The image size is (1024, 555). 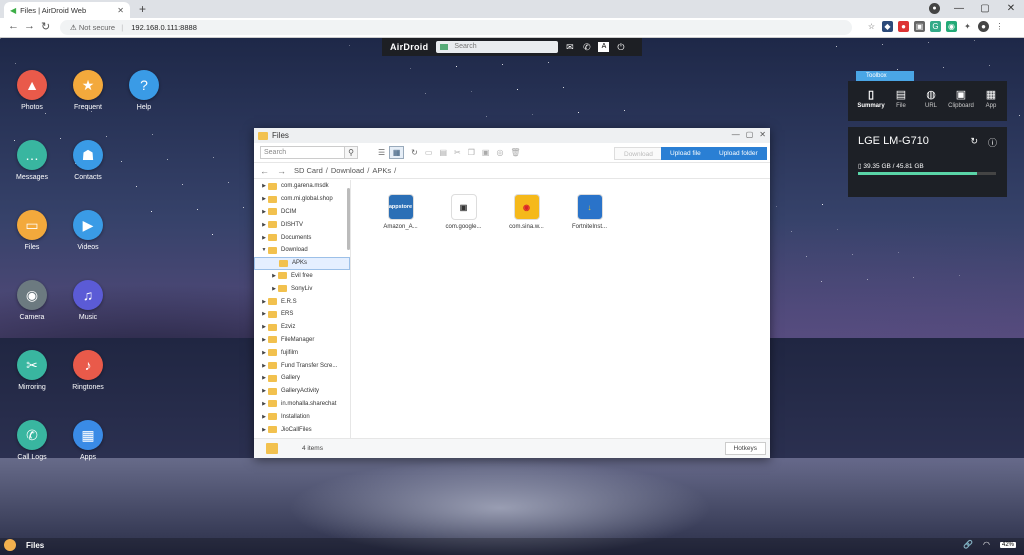 I want to click on tree-node: ▶ E.R.S, so click(x=302, y=301).